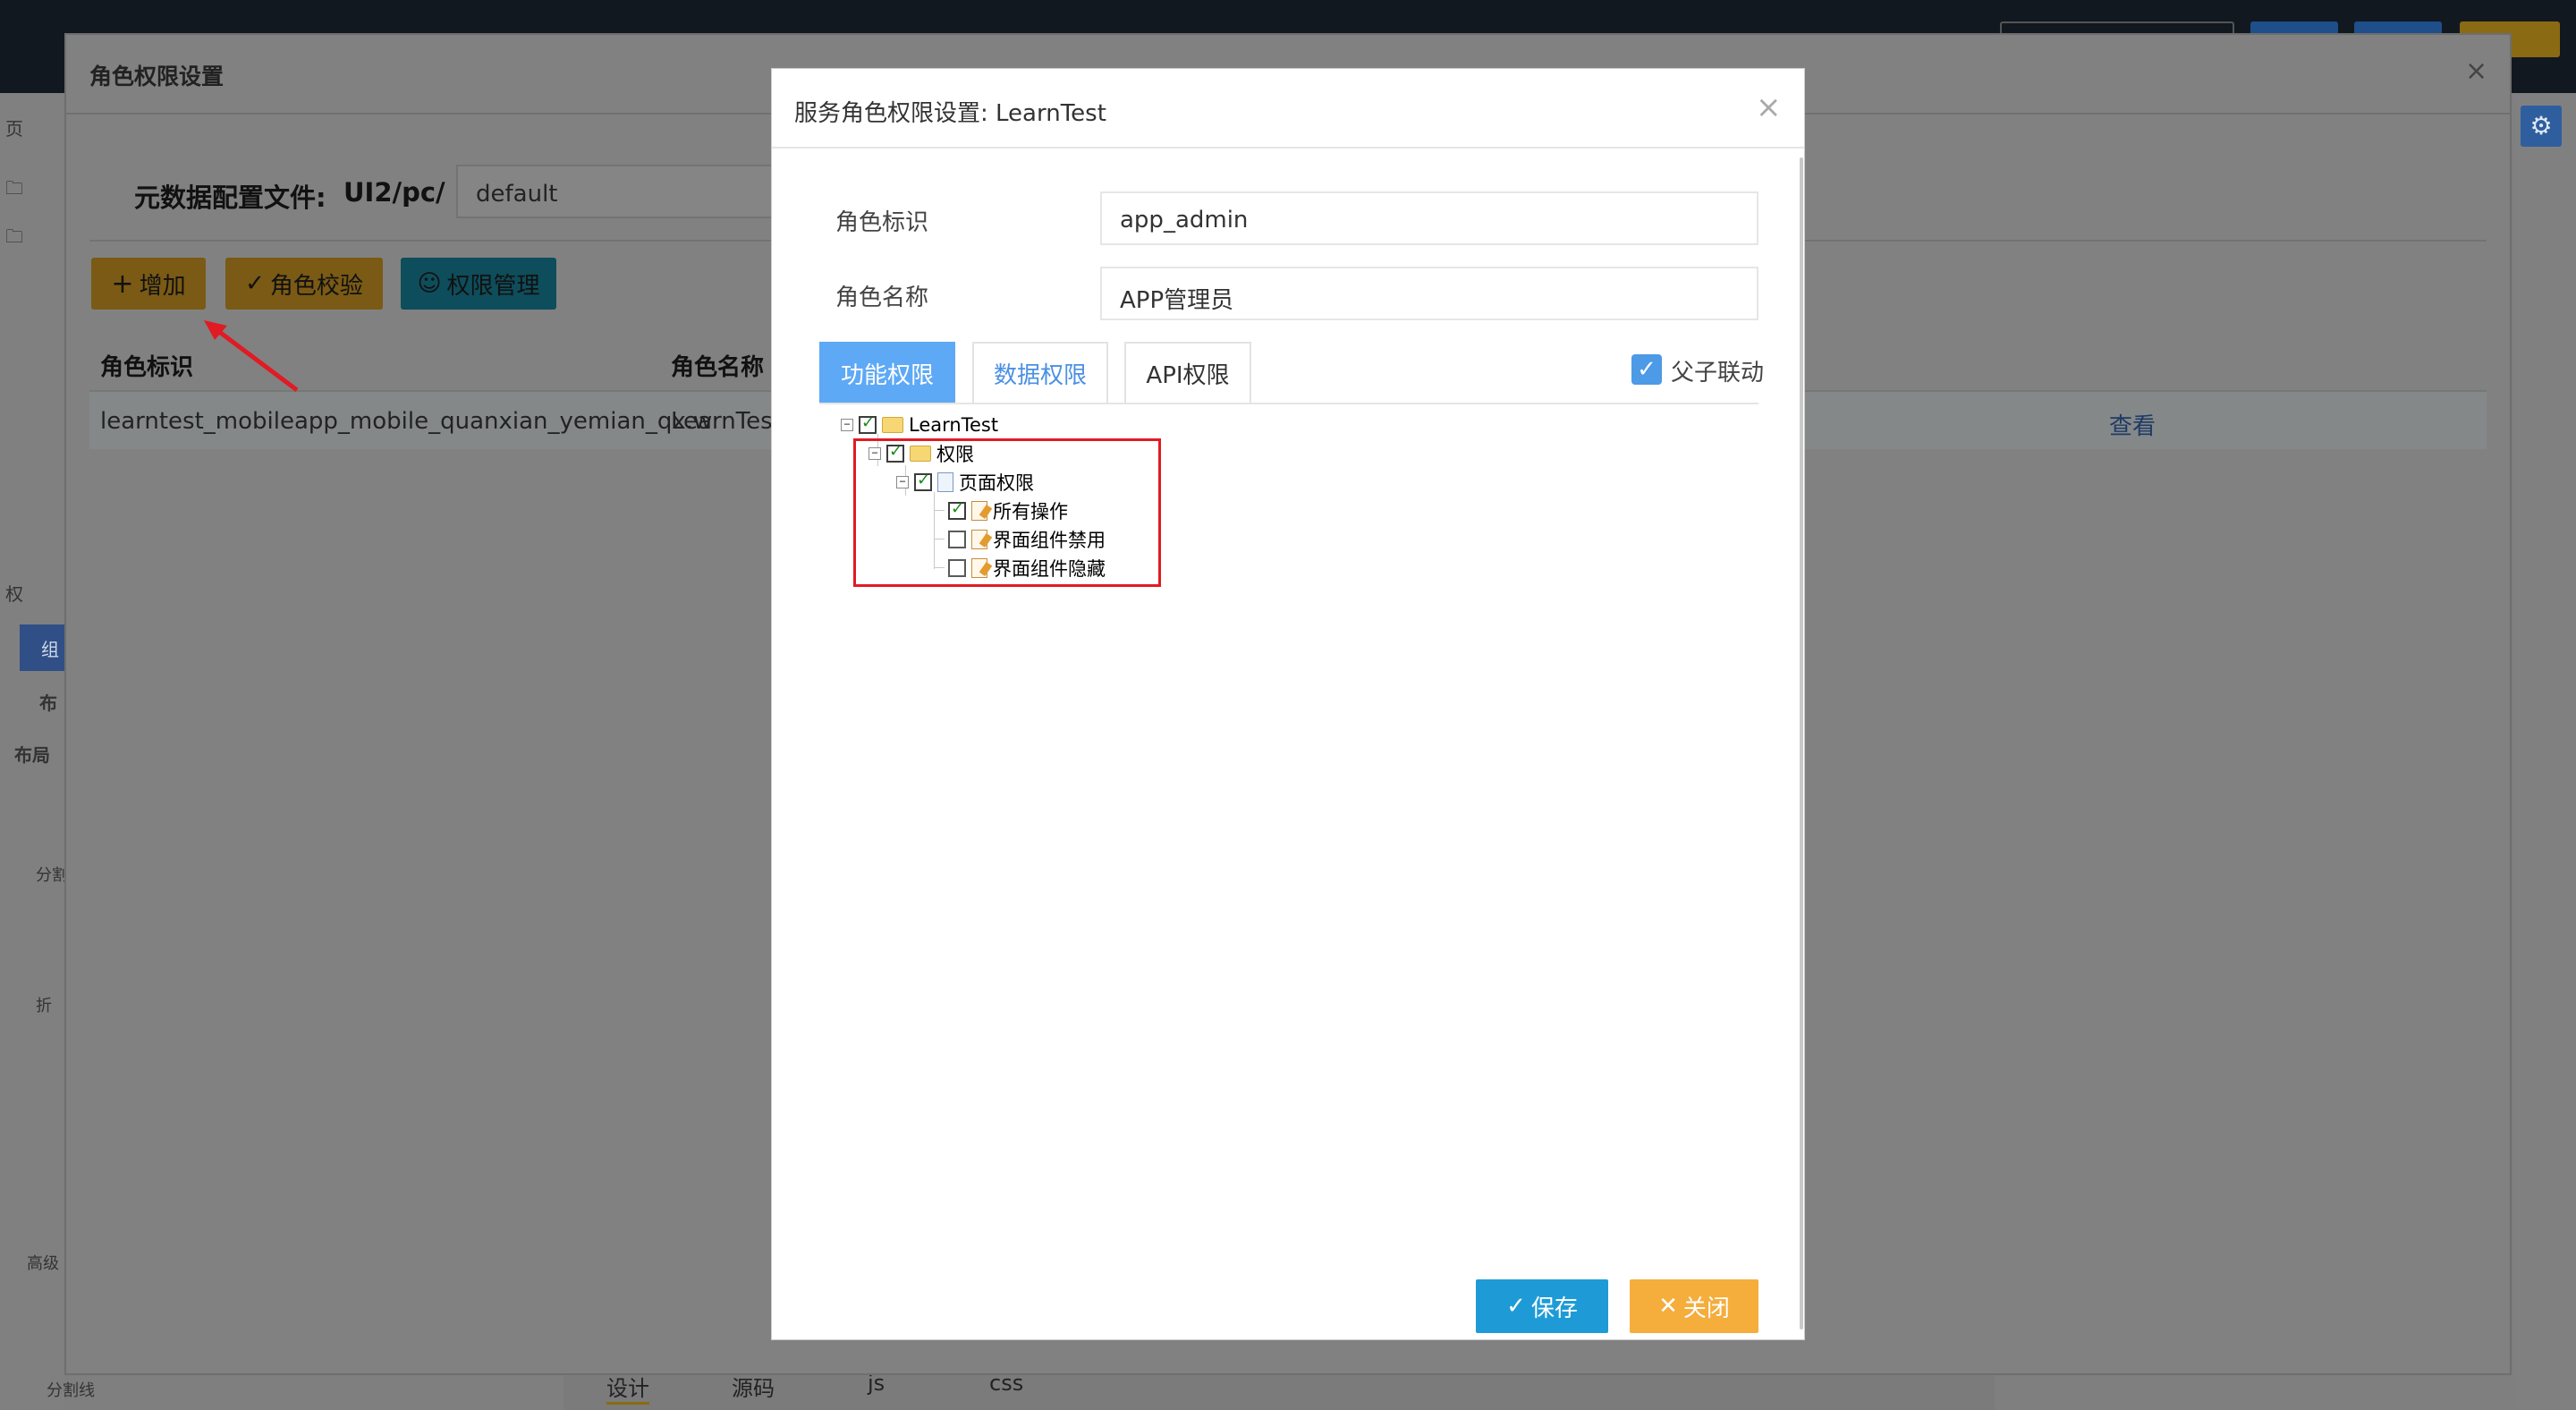 This screenshot has width=2576, height=1410. I want to click on user-icon: ☺, so click(429, 283).